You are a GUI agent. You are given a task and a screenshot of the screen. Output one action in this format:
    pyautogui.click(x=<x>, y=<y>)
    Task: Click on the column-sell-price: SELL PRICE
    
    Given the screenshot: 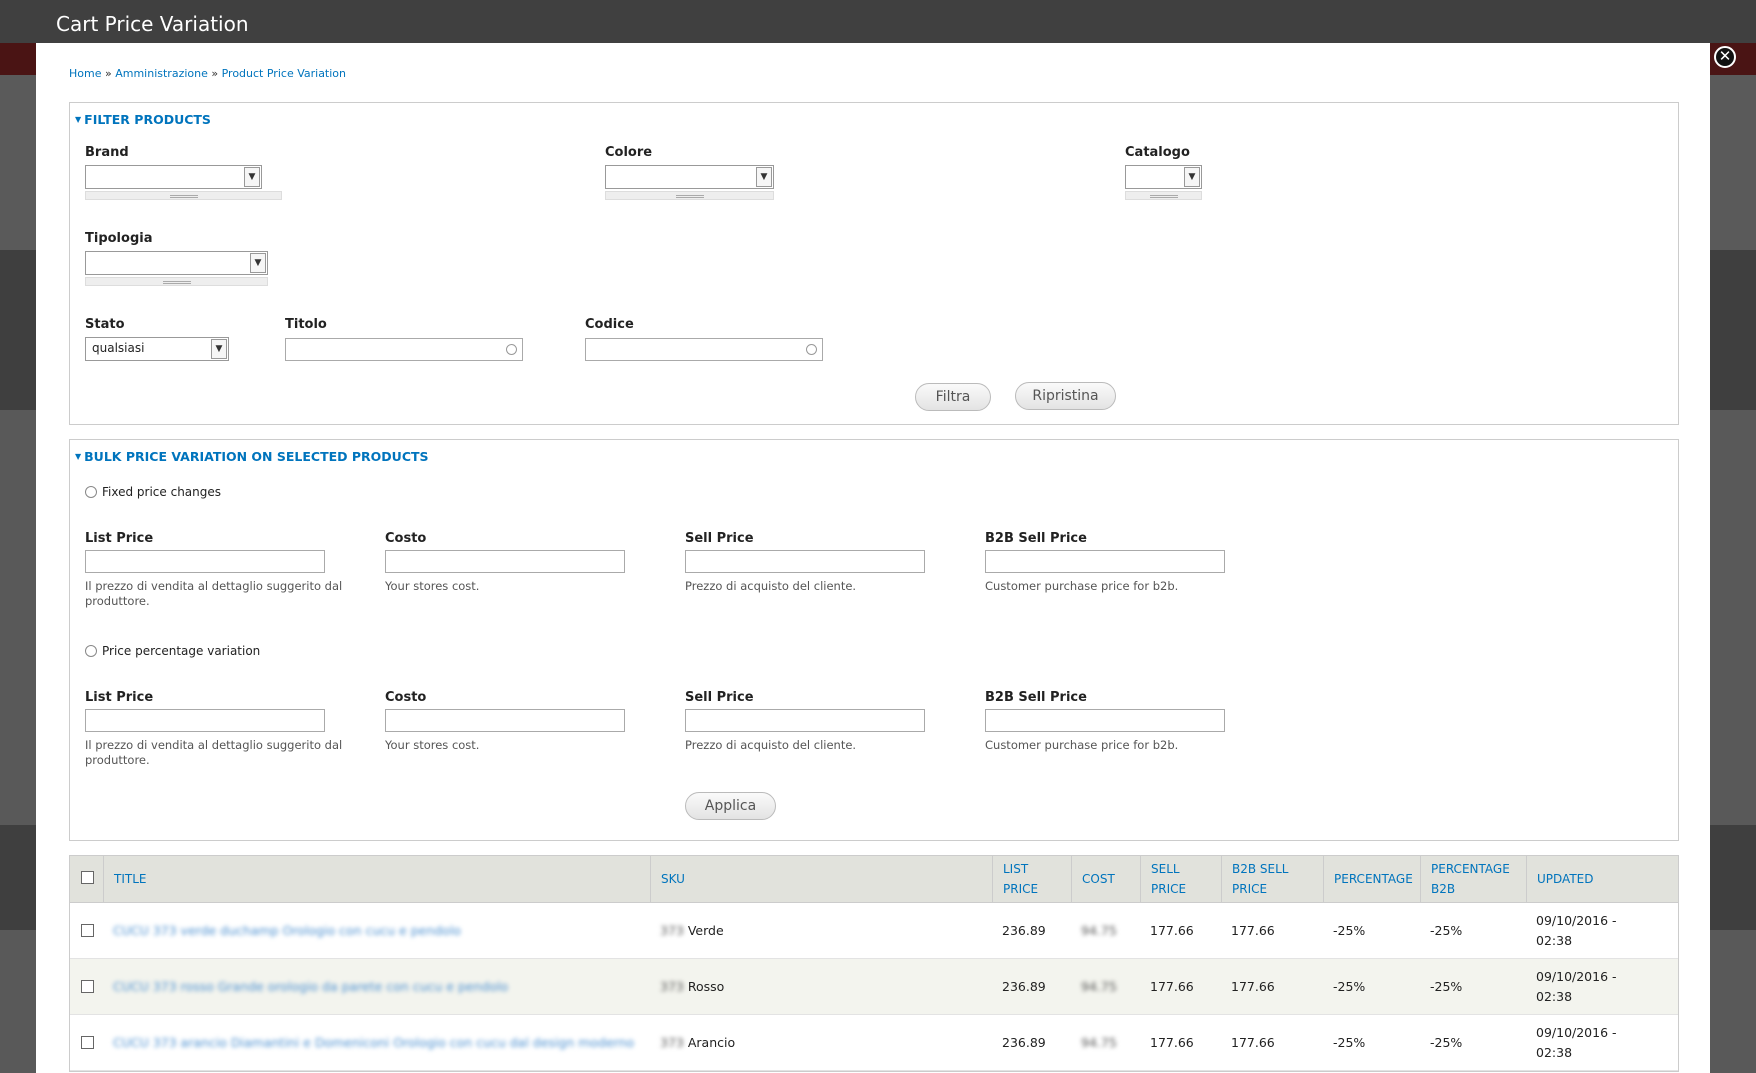 What is the action you would take?
    pyautogui.click(x=1180, y=879)
    